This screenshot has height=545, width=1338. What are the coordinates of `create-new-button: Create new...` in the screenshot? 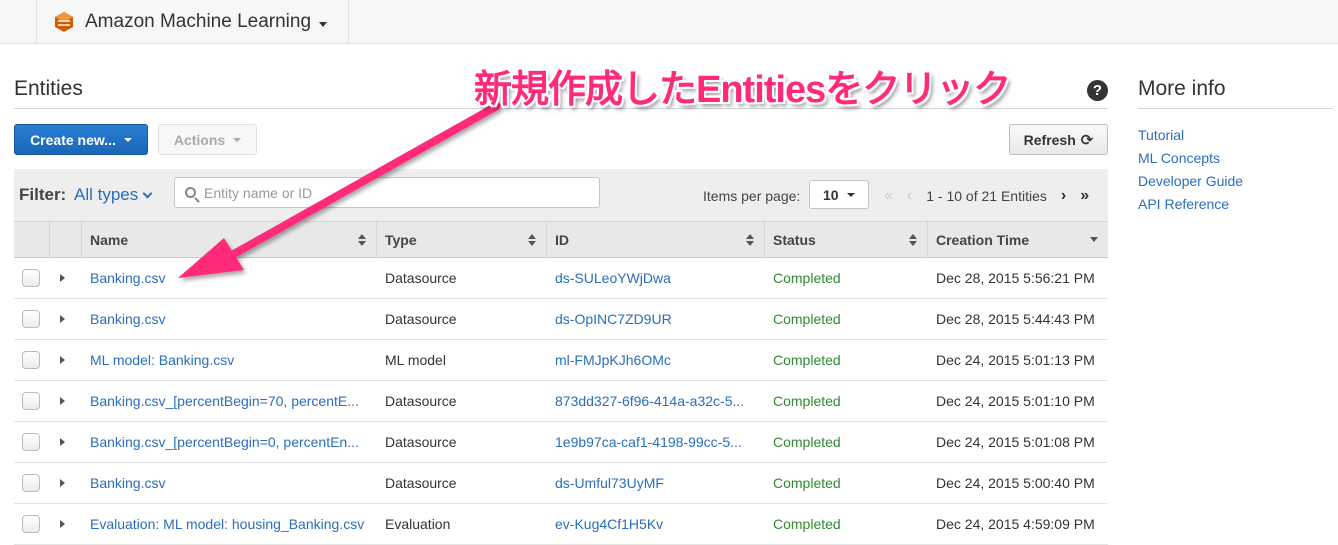 It's located at (81, 139).